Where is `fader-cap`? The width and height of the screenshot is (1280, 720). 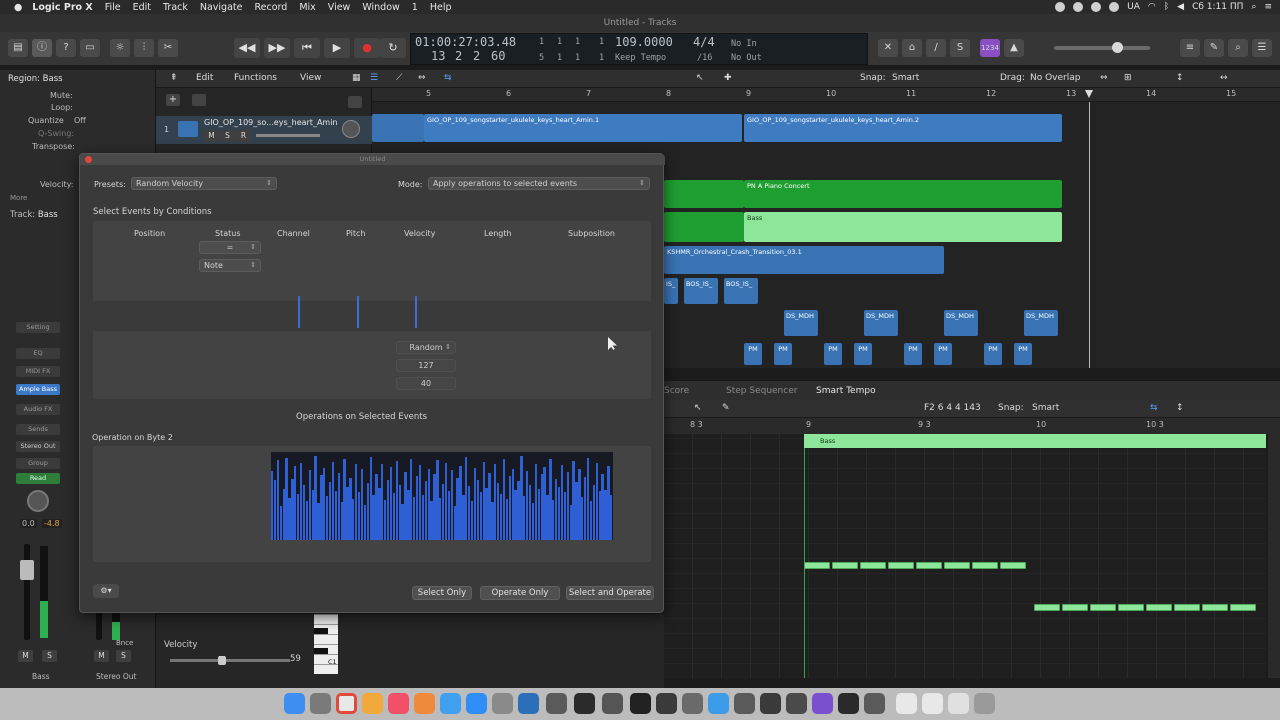
fader-cap is located at coordinates (27, 570).